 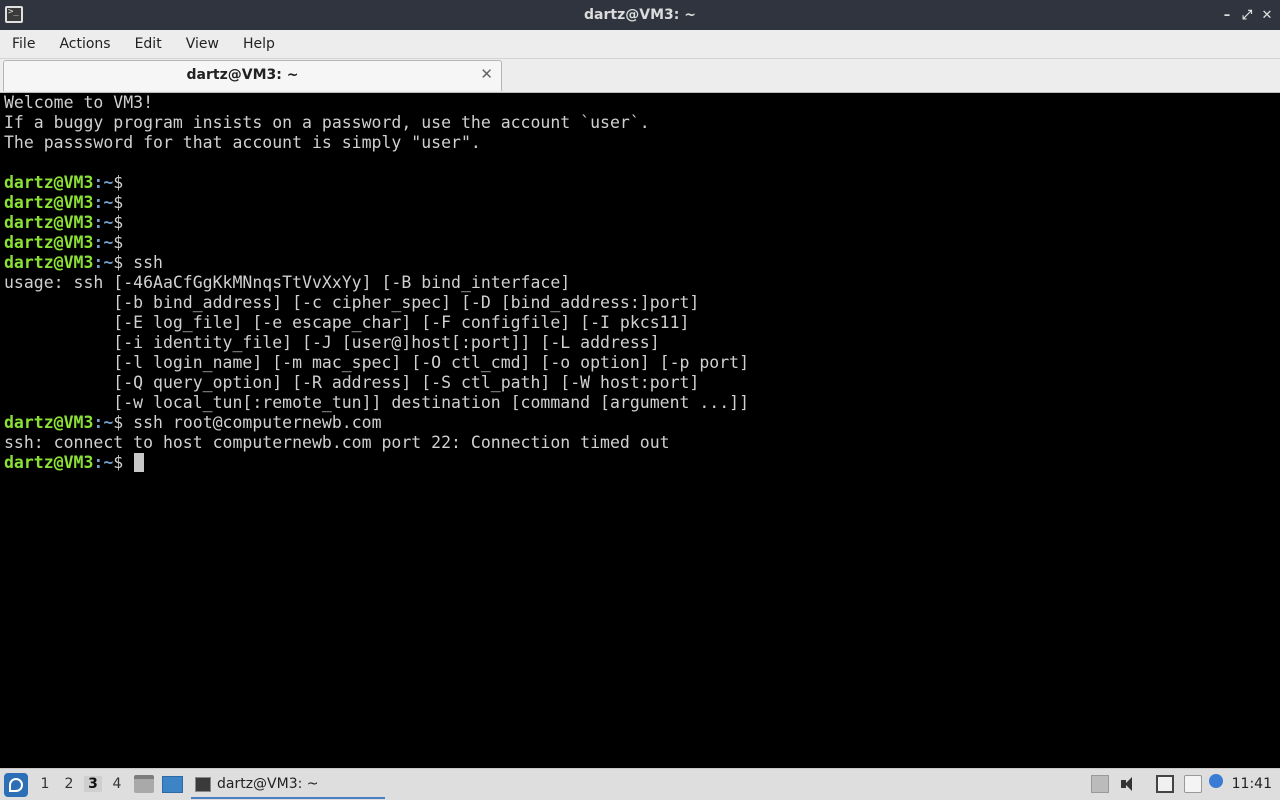 I want to click on window-titlebar: dartz@VM3: ~ – ⤢ ✕, so click(x=640, y=15).